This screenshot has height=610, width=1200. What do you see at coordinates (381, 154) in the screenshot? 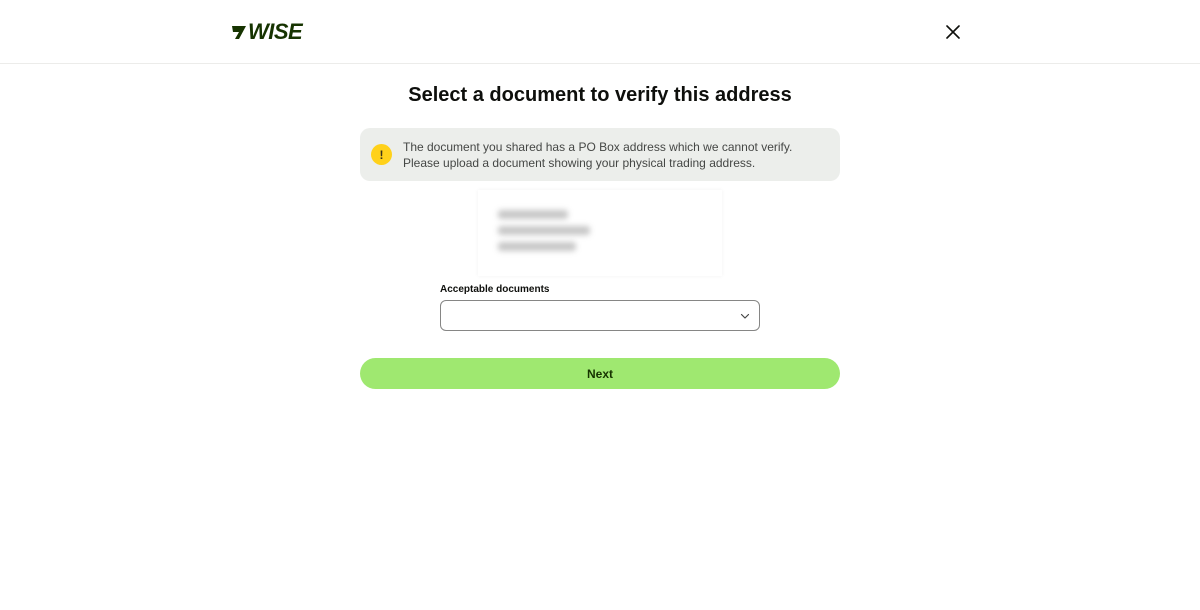
I see `warning-icon: !` at bounding box center [381, 154].